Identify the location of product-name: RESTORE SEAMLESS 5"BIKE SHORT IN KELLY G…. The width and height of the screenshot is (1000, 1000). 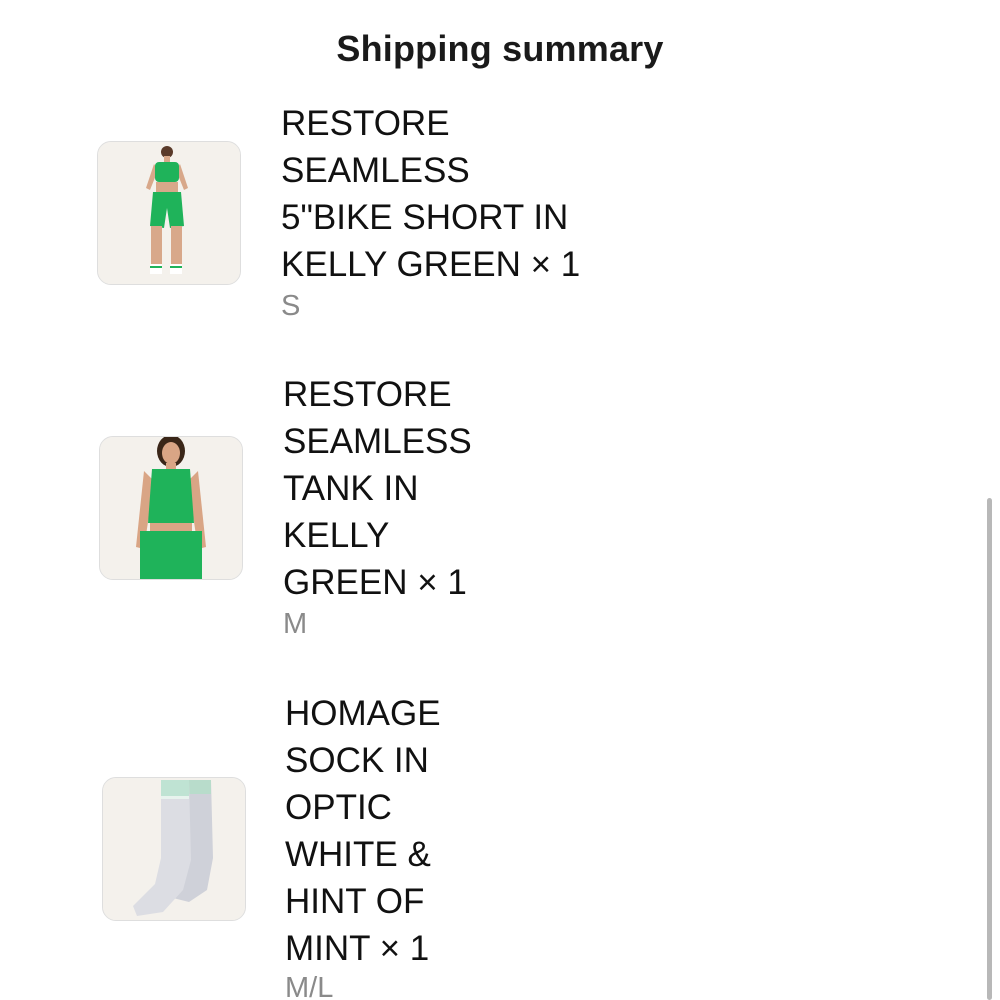
(431, 194).